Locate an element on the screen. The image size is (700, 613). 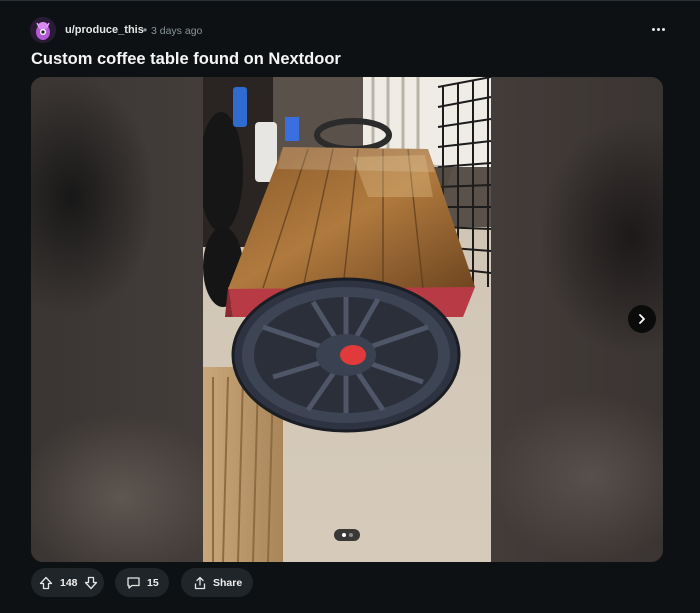
upvote-button is located at coordinates (46, 583).